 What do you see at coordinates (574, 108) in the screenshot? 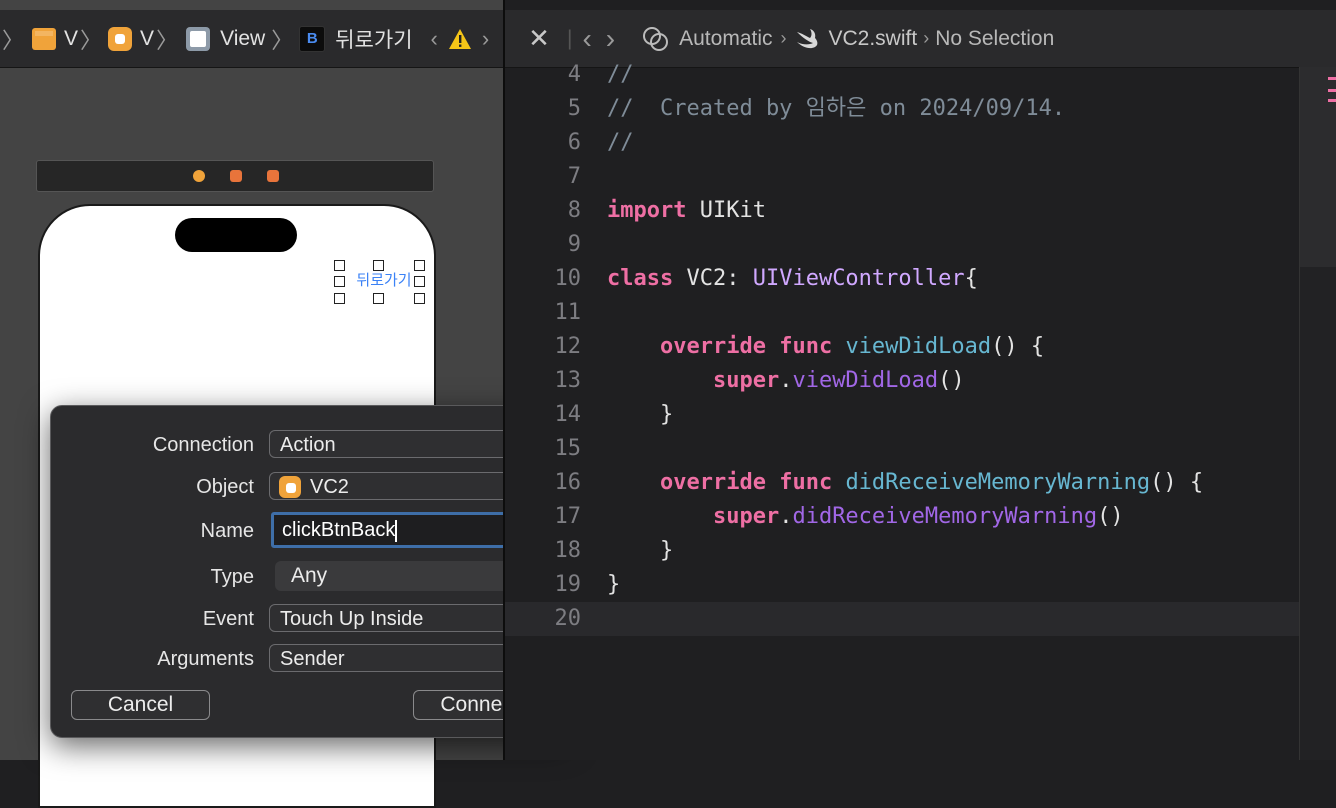
I see `line-number: 5` at bounding box center [574, 108].